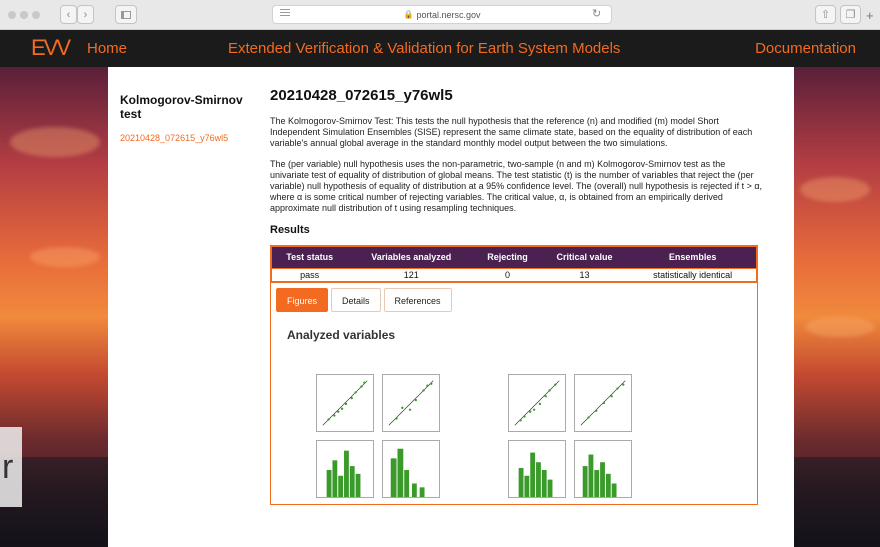  I want to click on ensembles-cell: statistically identical, so click(693, 274).